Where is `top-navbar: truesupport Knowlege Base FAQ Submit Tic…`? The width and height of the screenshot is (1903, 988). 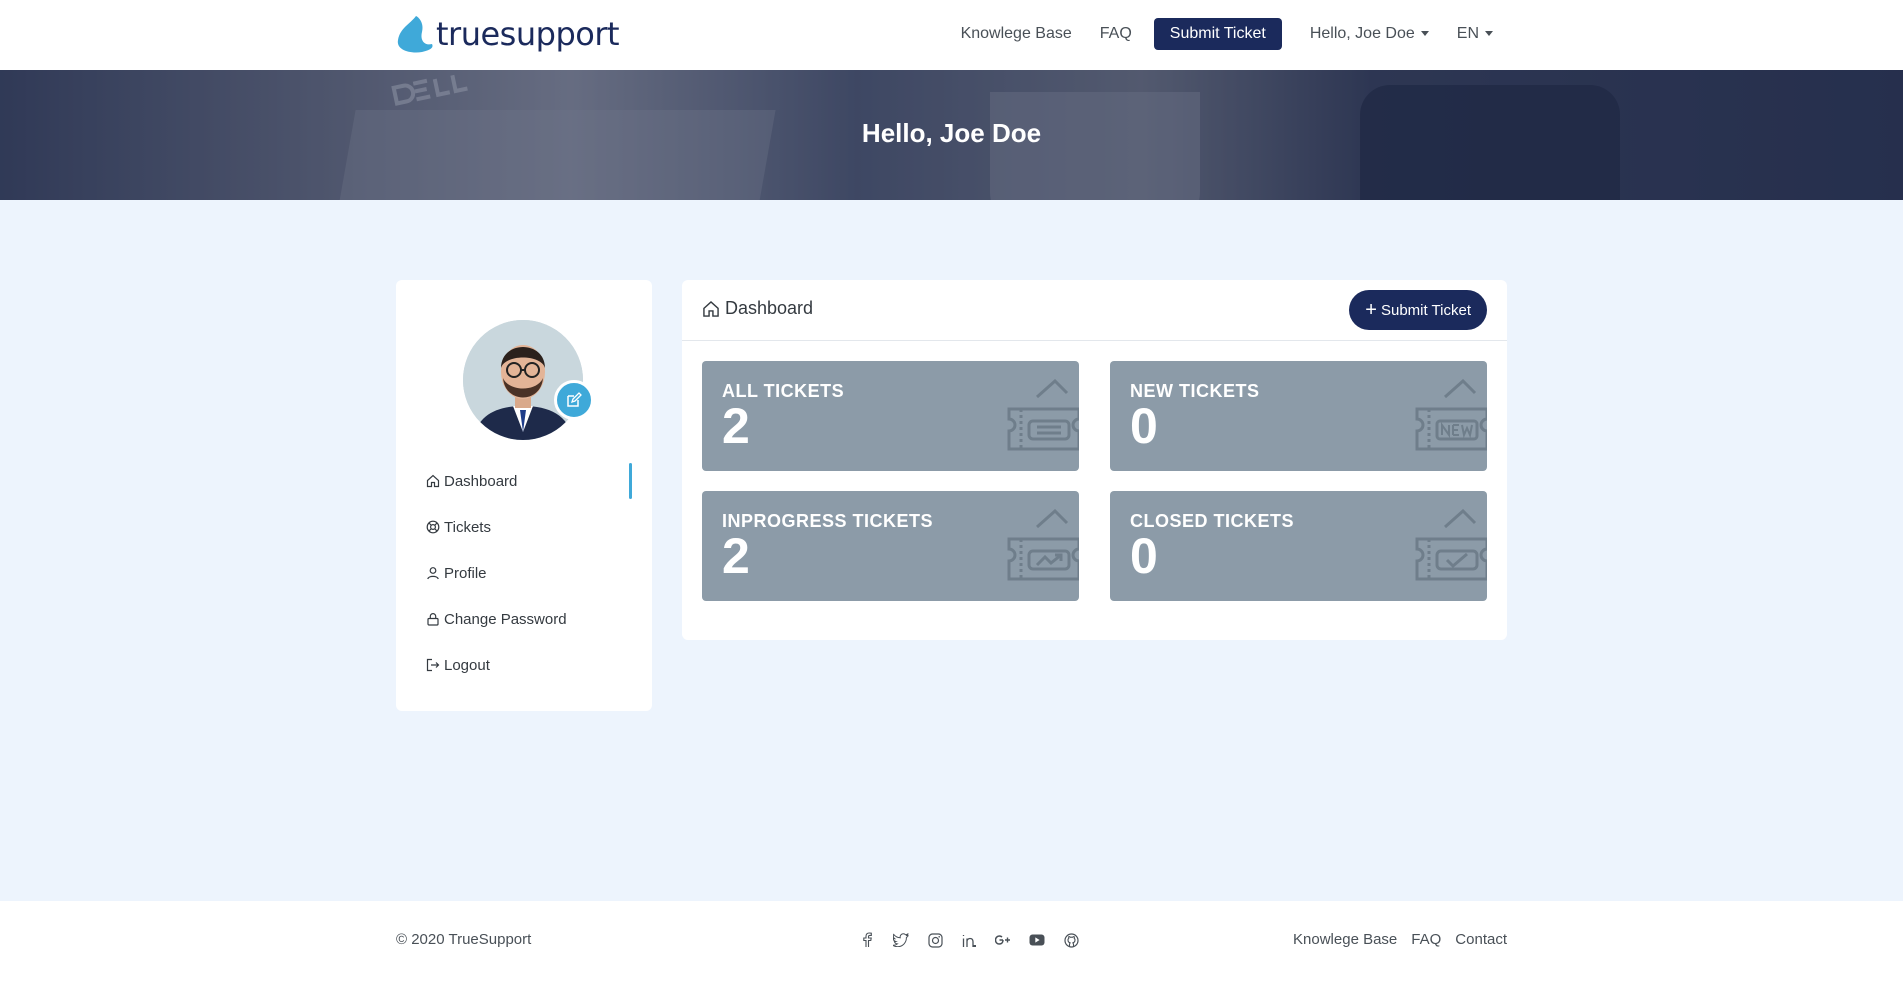
top-navbar: truesupport Knowlege Base FAQ Submit Tic… is located at coordinates (951, 35).